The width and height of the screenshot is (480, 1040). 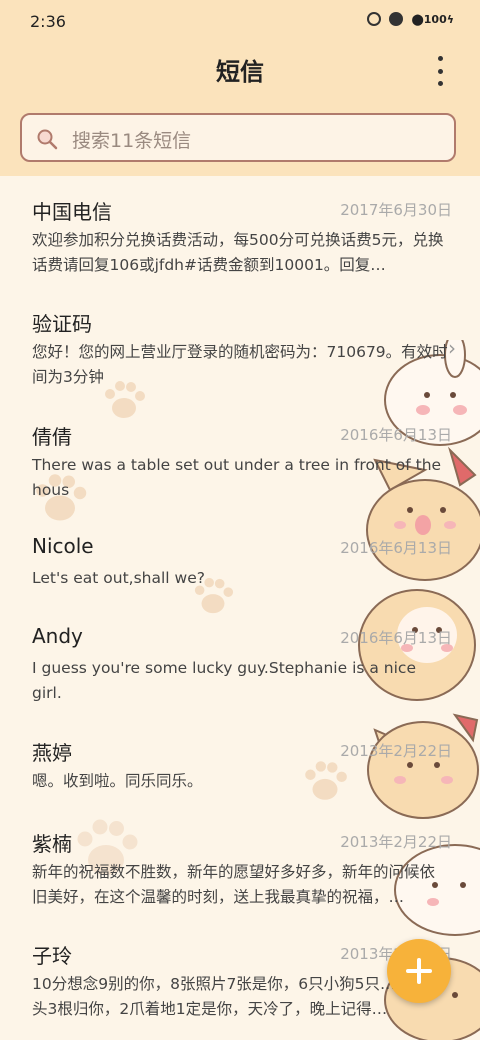 I want to click on location-icon, so click(x=374, y=19).